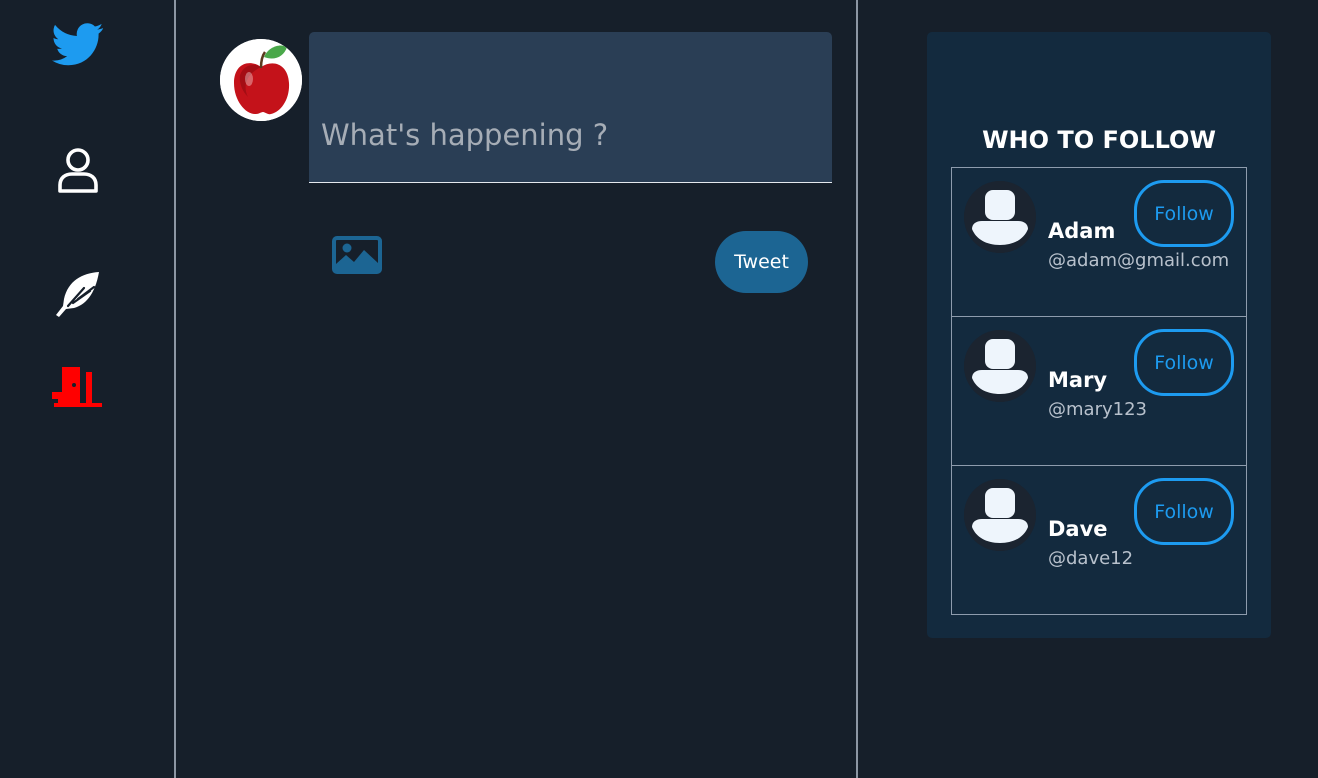 The image size is (1318, 778). I want to click on logout-door-icon, so click(78, 388).